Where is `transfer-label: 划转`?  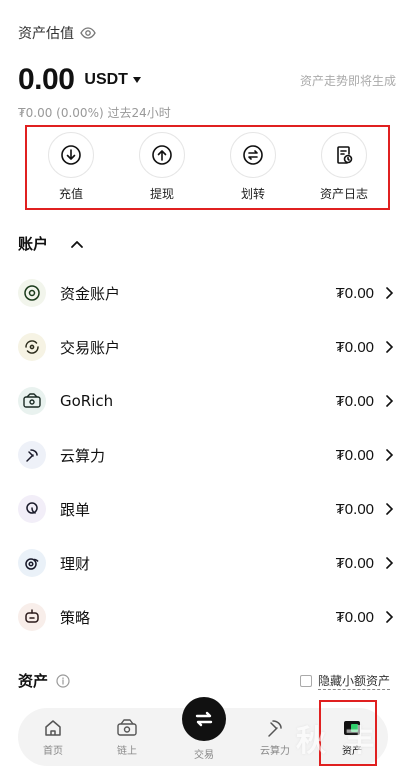
transfer-label: 划转 is located at coordinates (252, 194).